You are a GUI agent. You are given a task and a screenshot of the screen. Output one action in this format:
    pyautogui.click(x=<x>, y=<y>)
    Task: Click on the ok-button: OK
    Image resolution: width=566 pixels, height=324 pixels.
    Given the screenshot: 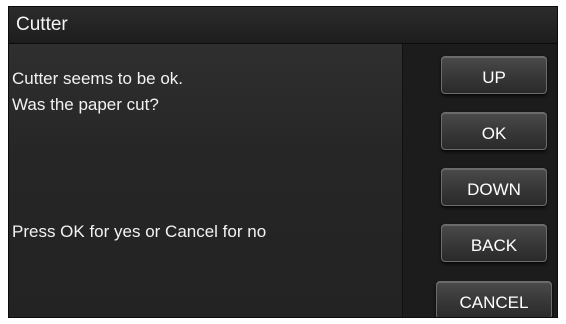 What is the action you would take?
    pyautogui.click(x=494, y=131)
    